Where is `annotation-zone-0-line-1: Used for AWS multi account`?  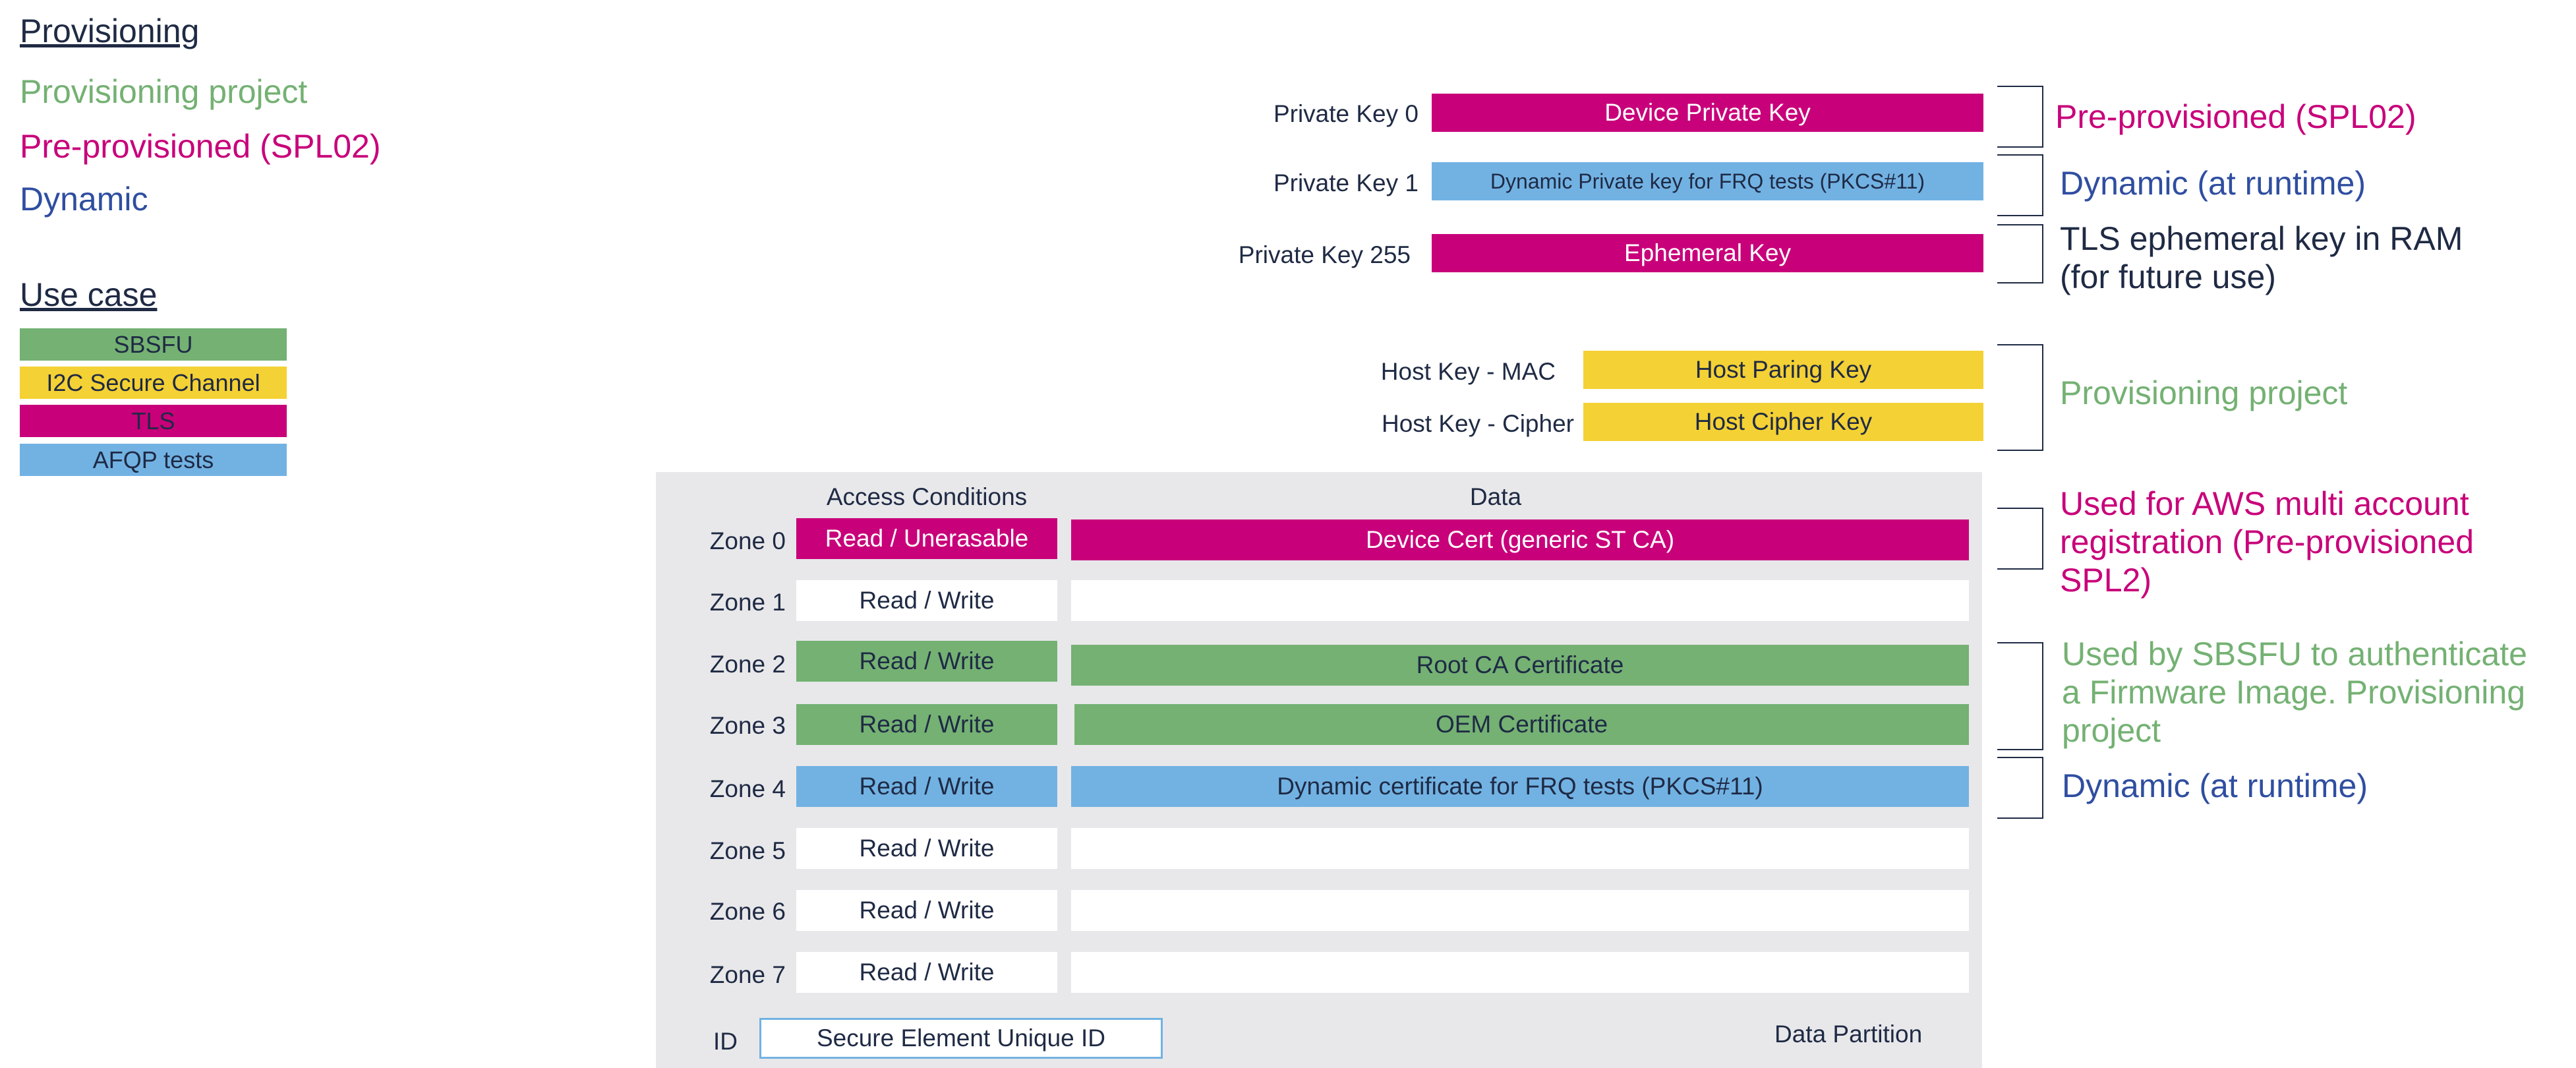
annotation-zone-0-line-1: Used for AWS multi account is located at coordinates (2264, 503).